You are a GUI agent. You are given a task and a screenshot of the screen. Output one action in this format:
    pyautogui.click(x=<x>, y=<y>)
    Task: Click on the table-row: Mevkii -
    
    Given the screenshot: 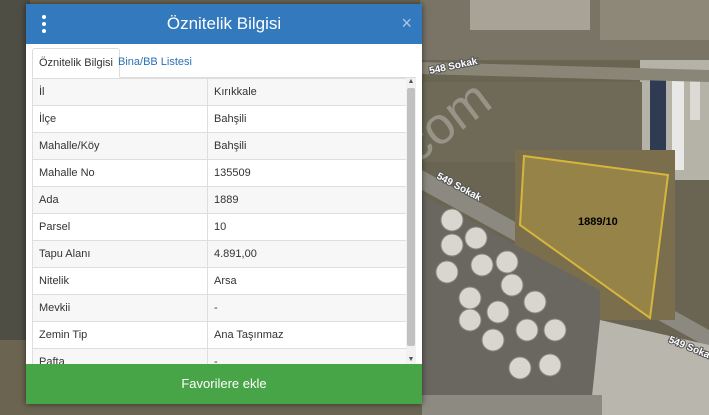 What is the action you would take?
    pyautogui.click(x=220, y=308)
    